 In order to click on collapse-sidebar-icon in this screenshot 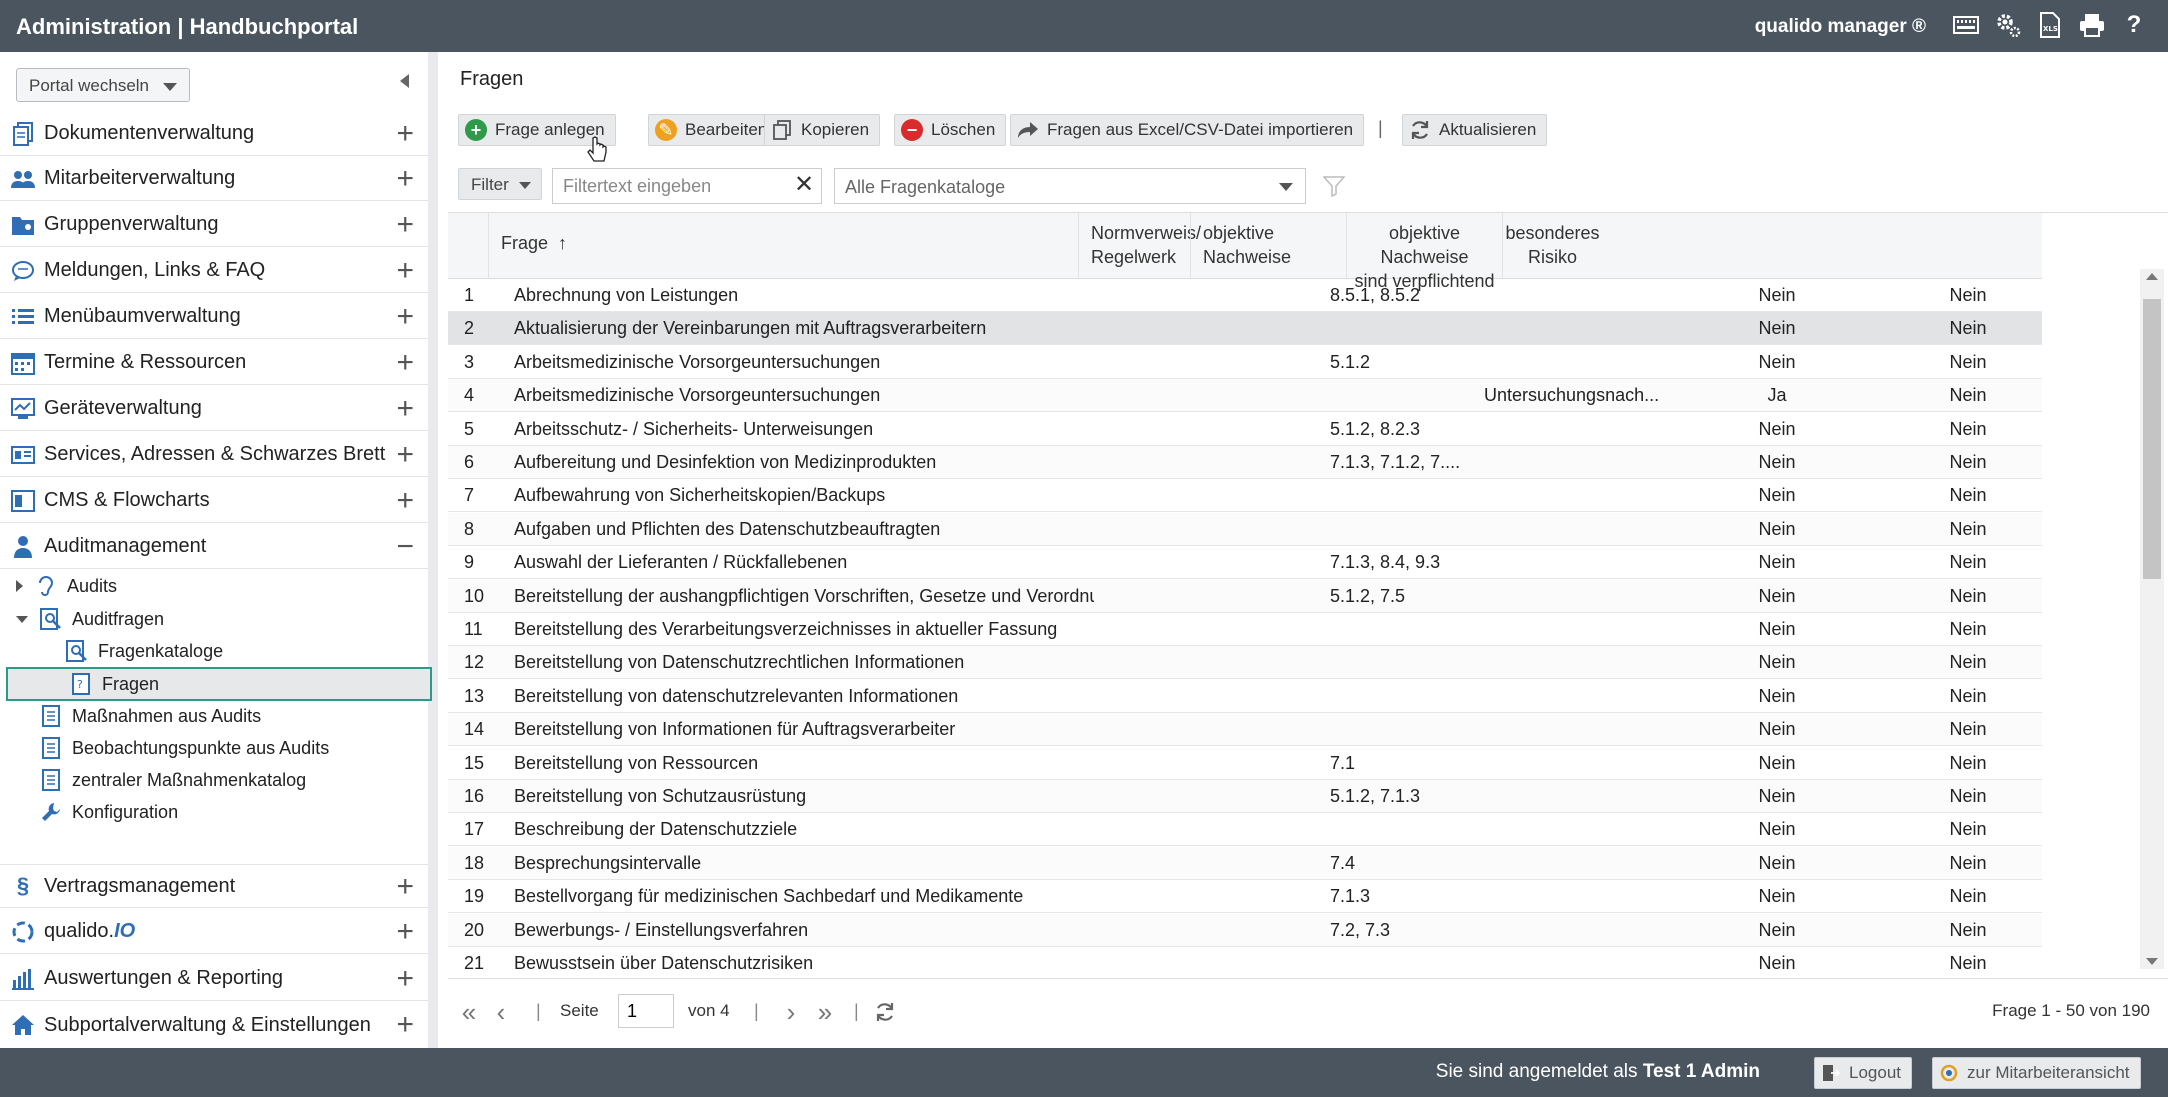, I will do `click(404, 81)`.